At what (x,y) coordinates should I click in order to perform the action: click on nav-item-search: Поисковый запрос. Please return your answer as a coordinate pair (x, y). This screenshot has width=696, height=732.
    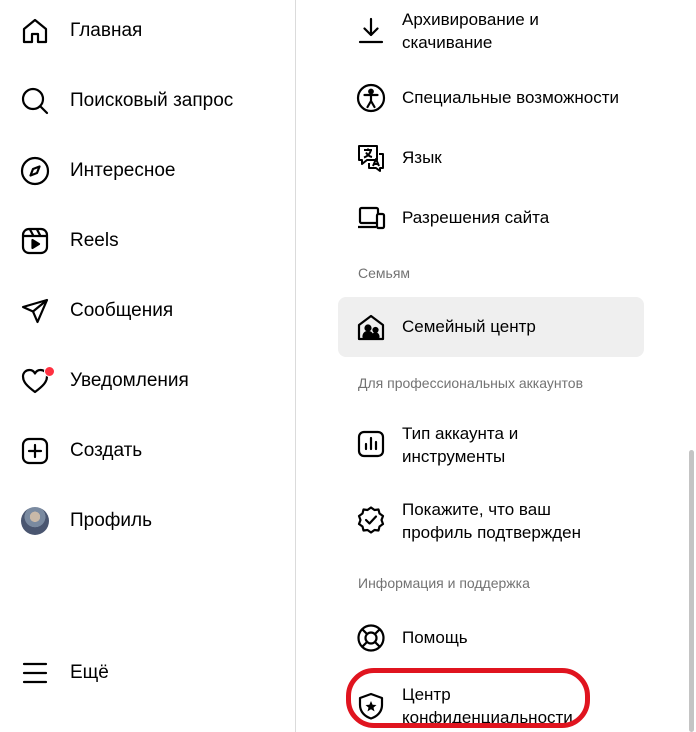
    Looking at the image, I should click on (145, 101).